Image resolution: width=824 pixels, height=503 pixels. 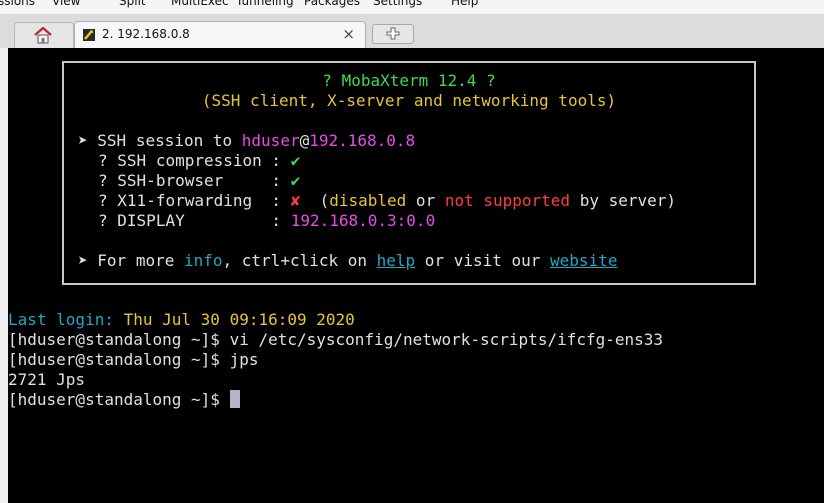 What do you see at coordinates (199, 160) in the screenshot?
I see `banner-row-compression: ? SSH compression : ✔` at bounding box center [199, 160].